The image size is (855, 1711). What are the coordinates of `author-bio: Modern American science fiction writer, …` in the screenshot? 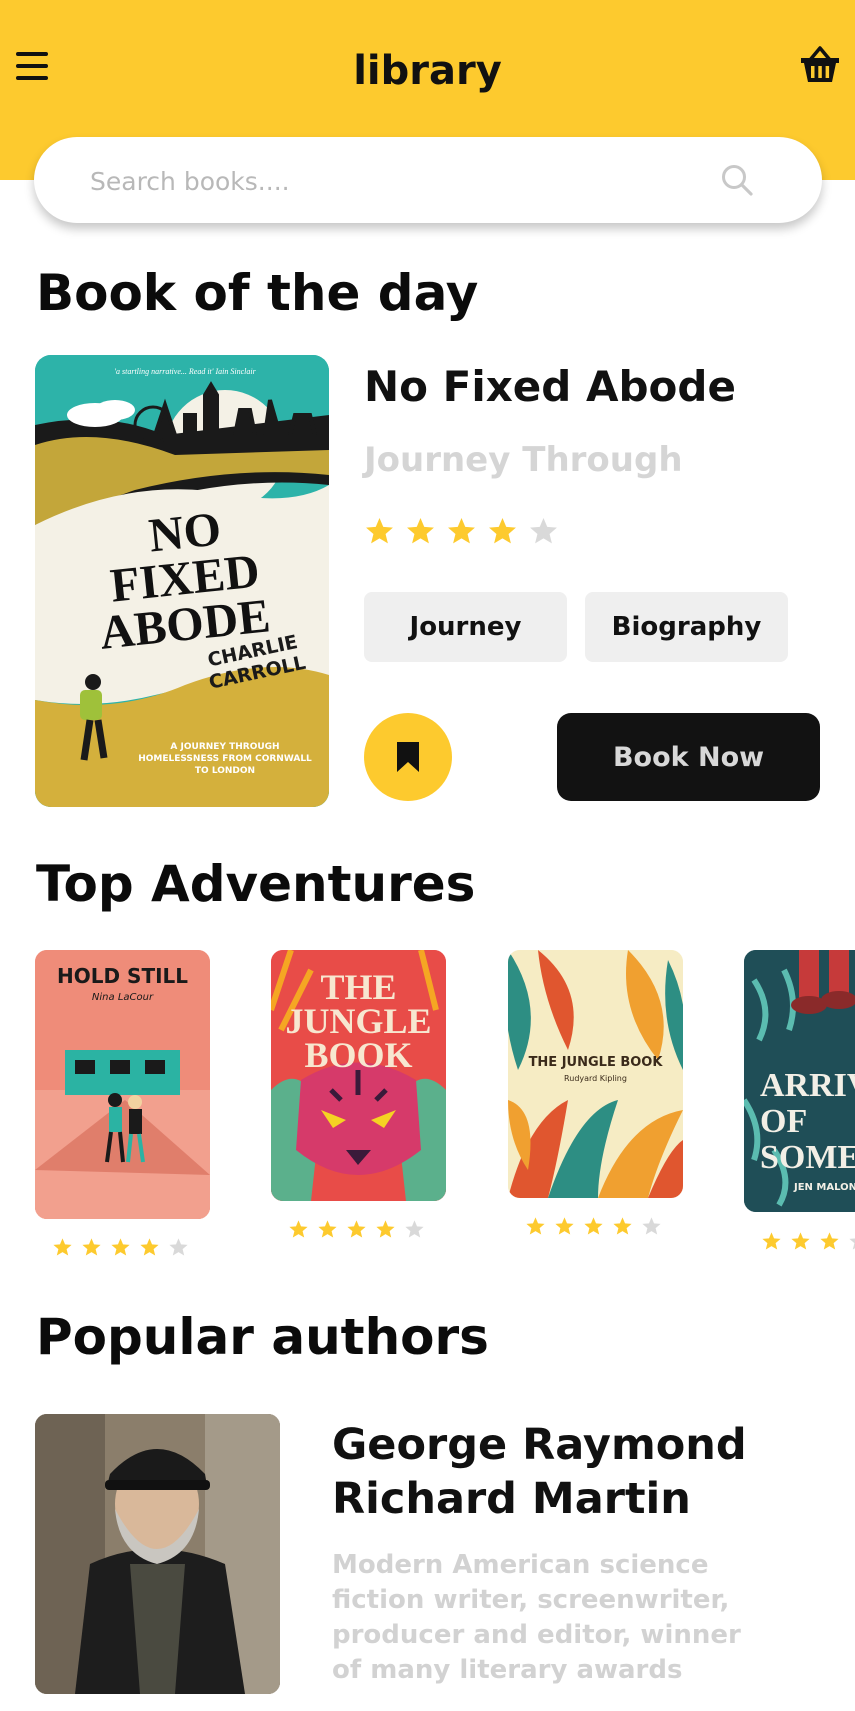 It's located at (536, 1617).